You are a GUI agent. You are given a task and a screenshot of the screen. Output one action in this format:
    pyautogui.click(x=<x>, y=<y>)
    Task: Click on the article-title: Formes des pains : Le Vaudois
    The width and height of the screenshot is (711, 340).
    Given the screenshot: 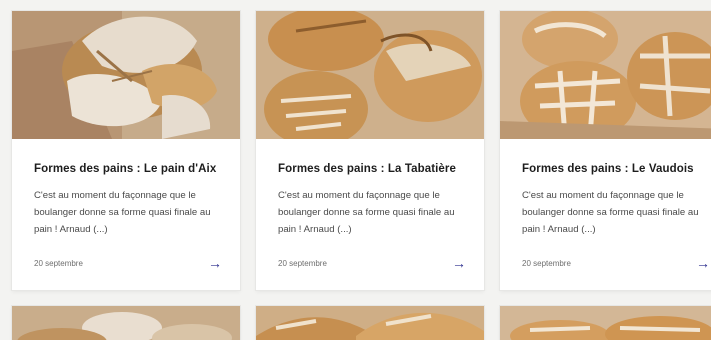 What is the action you would take?
    pyautogui.click(x=614, y=169)
    